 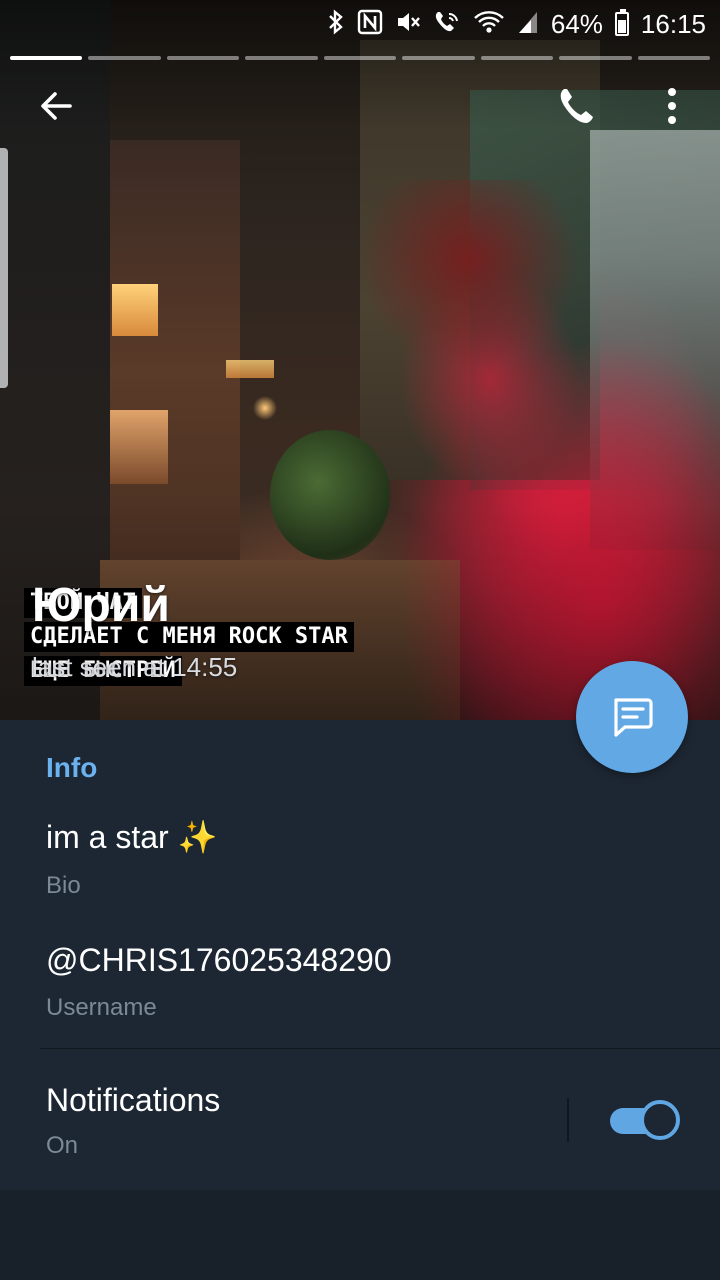 I want to click on arrow-left-icon, so click(x=56, y=106).